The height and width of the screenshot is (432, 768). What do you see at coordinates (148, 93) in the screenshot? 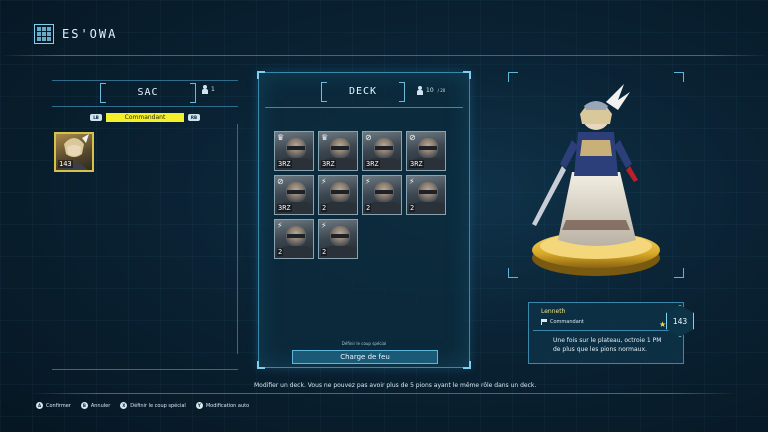
I see `tab-sac: SAC` at bounding box center [148, 93].